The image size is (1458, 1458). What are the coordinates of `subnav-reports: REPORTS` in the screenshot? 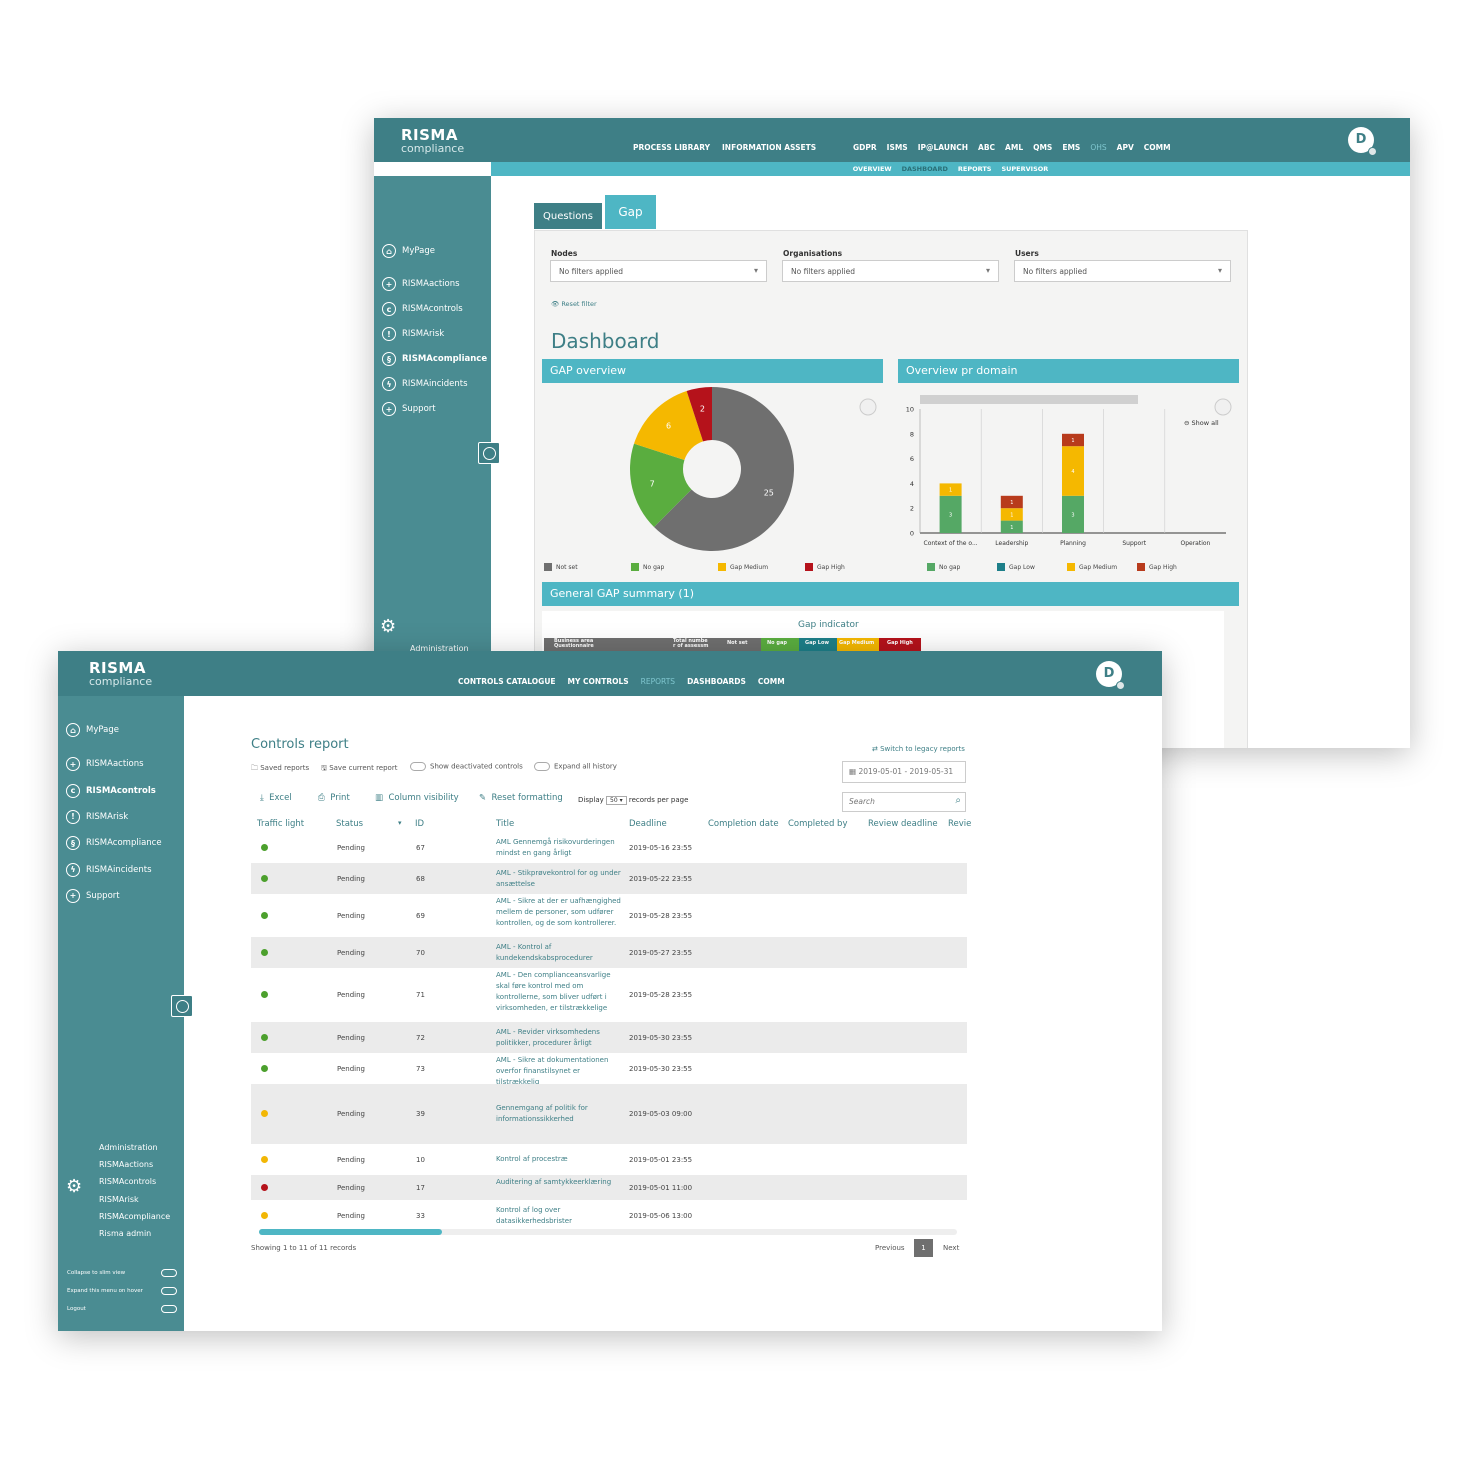 It's located at (975, 169).